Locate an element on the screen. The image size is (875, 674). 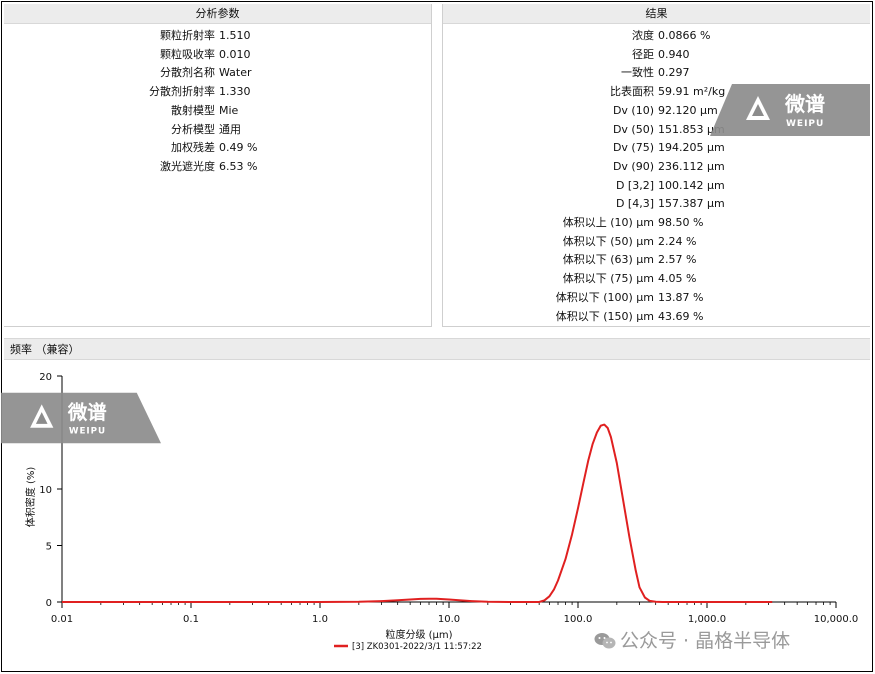
result-label: D [3,2] is located at coordinates (634, 185).